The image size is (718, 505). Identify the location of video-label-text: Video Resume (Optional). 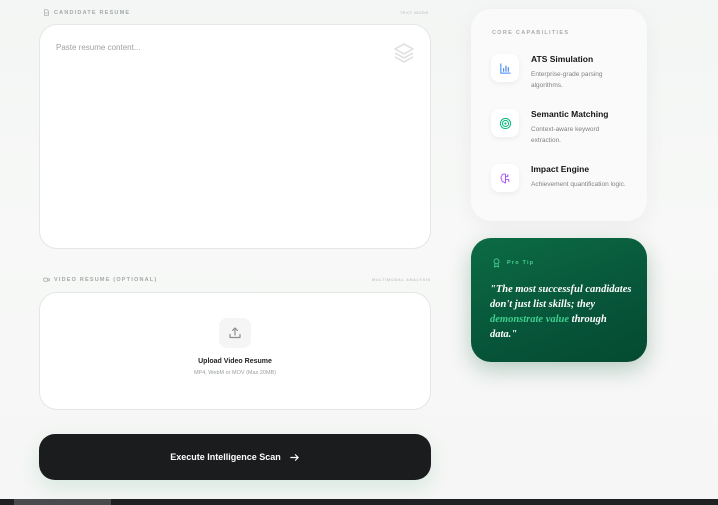
(106, 279).